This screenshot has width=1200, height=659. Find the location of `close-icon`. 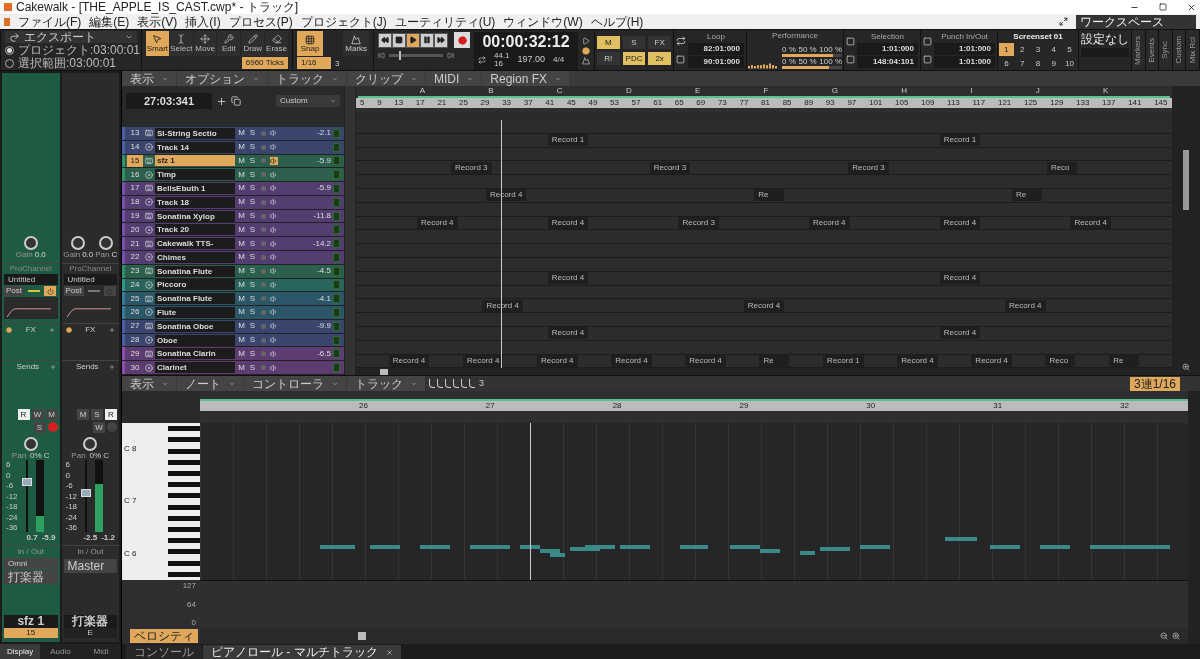

close-icon is located at coordinates (1191, 7).